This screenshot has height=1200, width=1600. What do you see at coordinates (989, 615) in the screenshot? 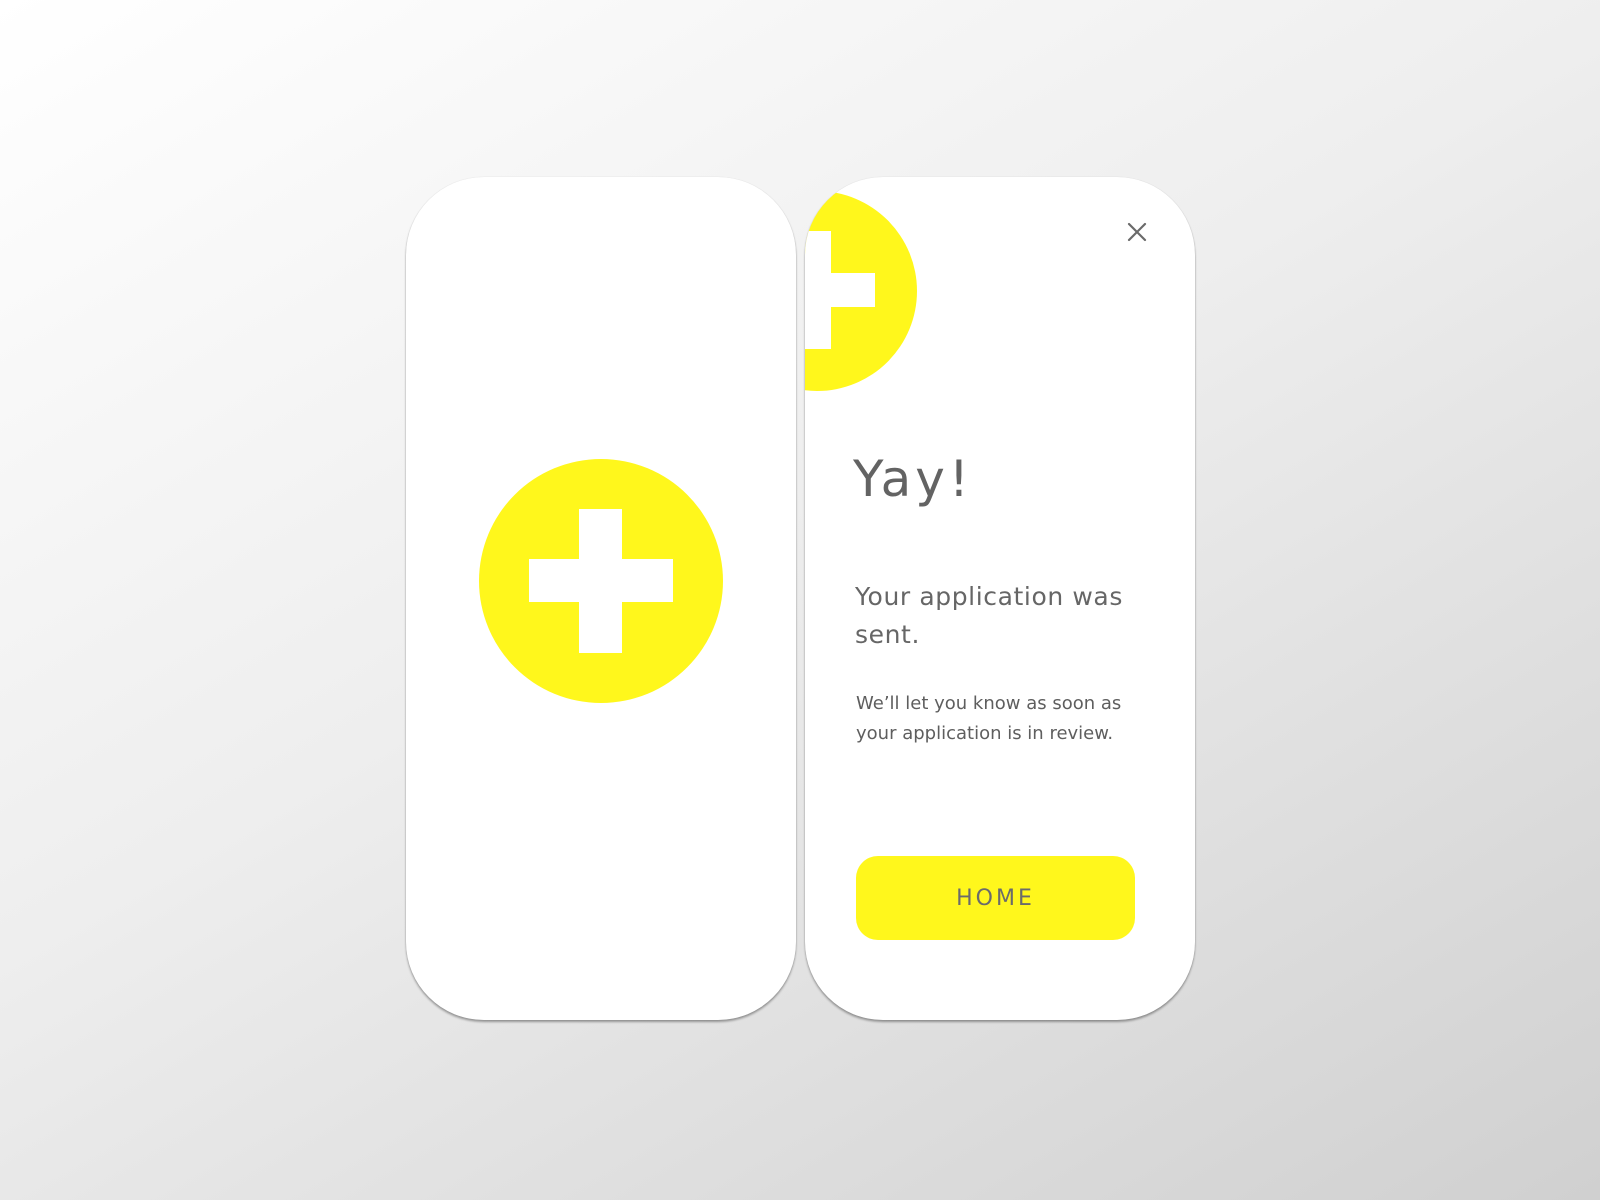
I see `confirmation-subtitle: Your application was sent.` at bounding box center [989, 615].